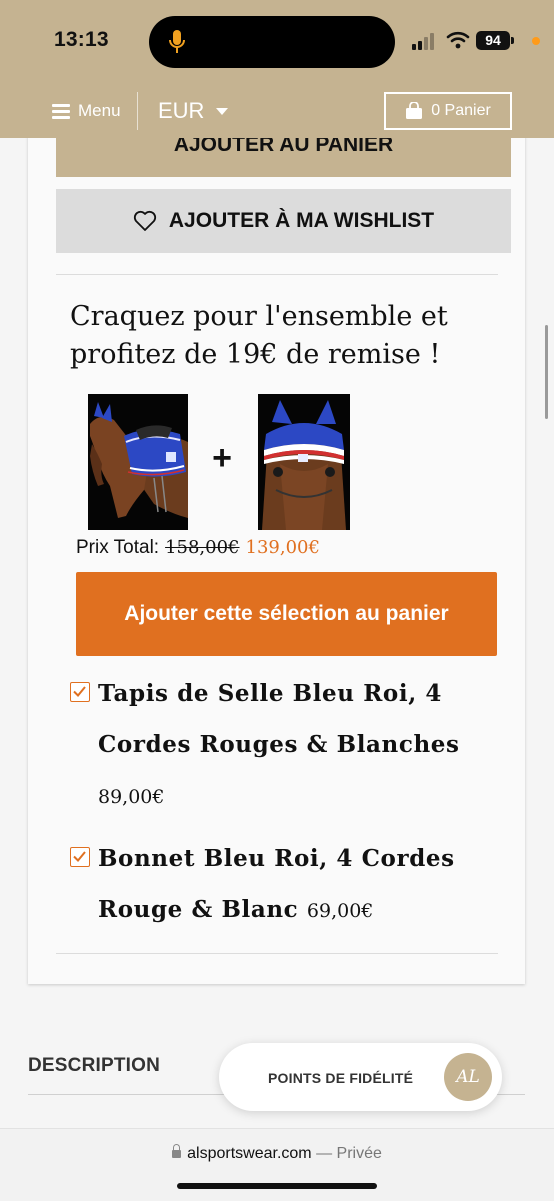 Image resolution: width=554 pixels, height=1201 pixels. I want to click on menu-label: Menu, so click(99, 110).